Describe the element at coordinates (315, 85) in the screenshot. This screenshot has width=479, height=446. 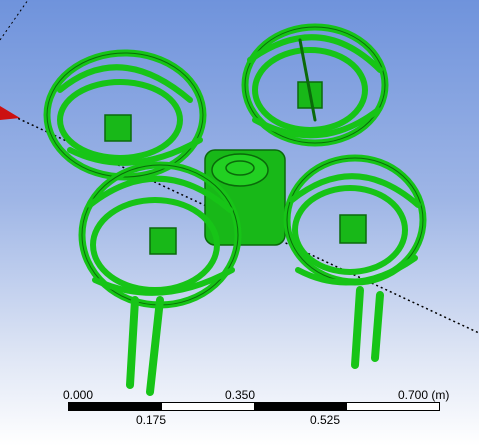
I see `rotor-guard-top-right` at that location.